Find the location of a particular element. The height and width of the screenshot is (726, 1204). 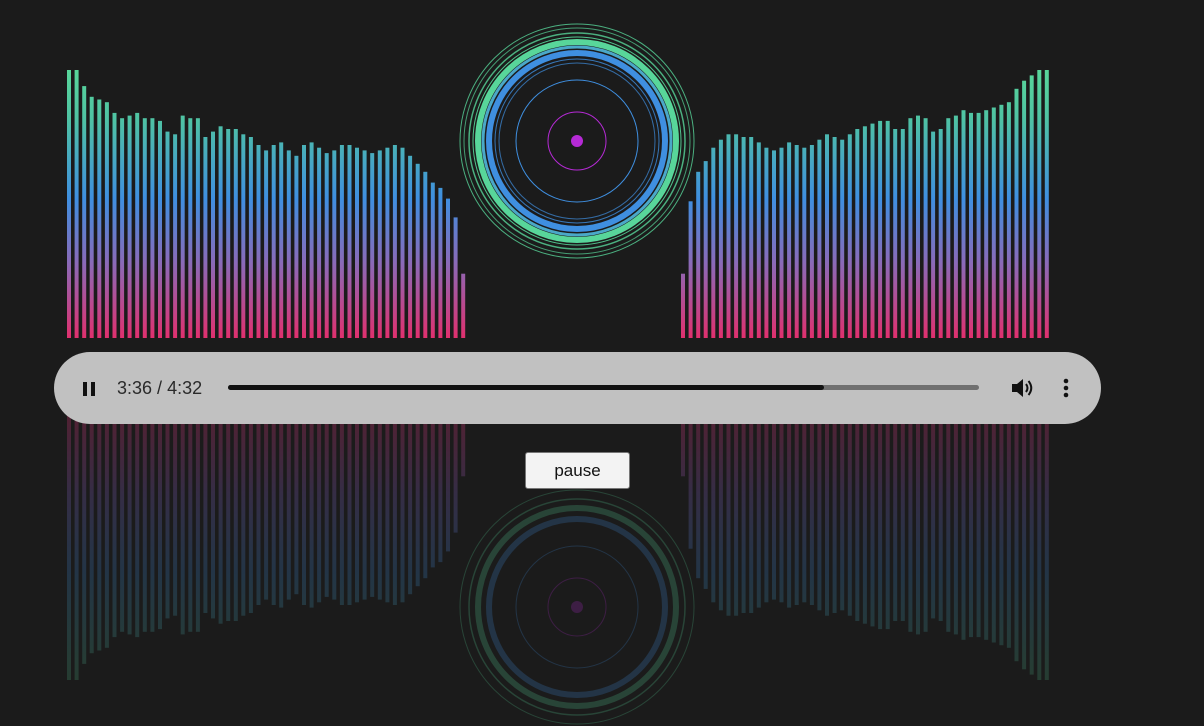

more-vertical-icon is located at coordinates (1066, 388).